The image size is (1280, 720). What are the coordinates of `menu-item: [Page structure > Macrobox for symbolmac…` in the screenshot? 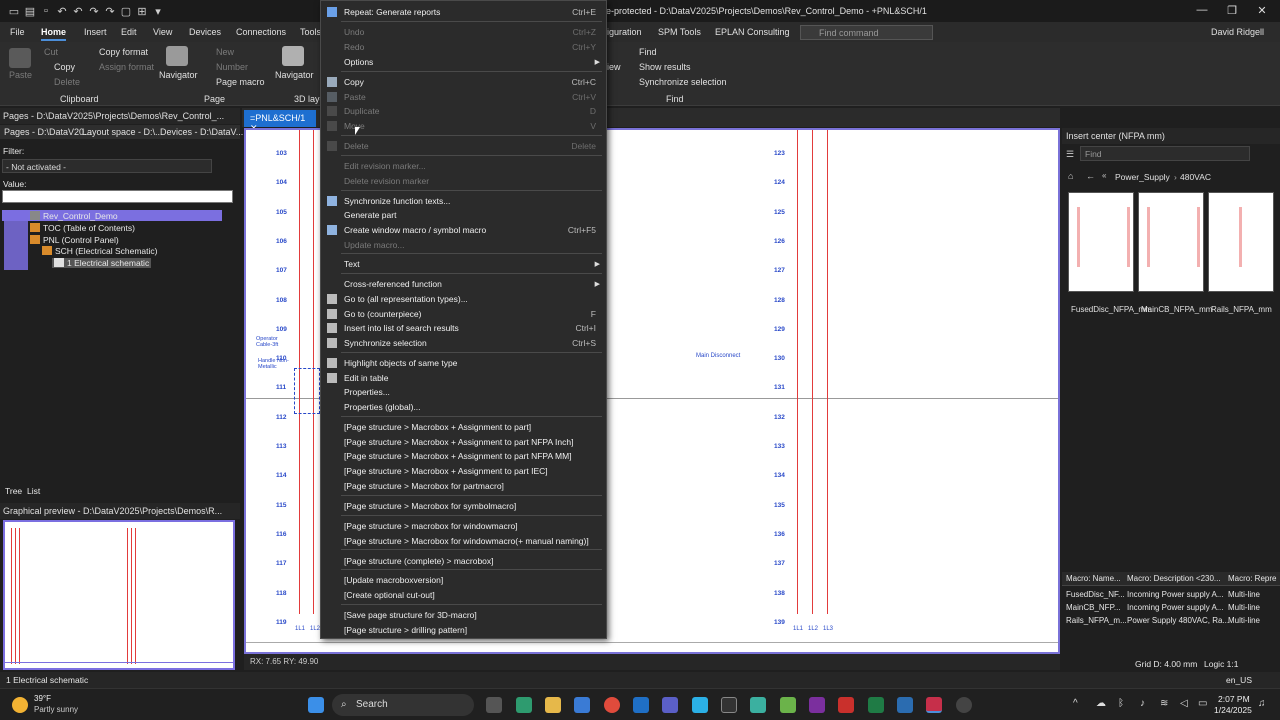 It's located at (463, 506).